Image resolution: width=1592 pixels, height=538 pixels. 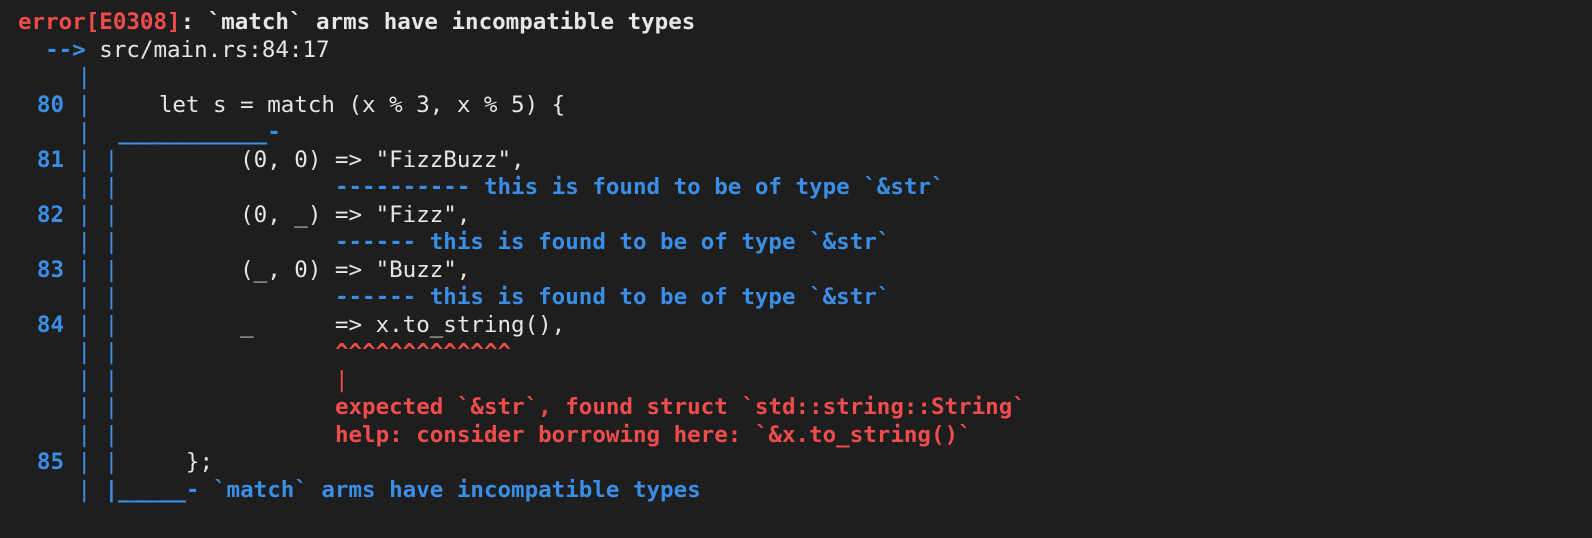 What do you see at coordinates (65, 49) in the screenshot?
I see `location-arrow: -->` at bounding box center [65, 49].